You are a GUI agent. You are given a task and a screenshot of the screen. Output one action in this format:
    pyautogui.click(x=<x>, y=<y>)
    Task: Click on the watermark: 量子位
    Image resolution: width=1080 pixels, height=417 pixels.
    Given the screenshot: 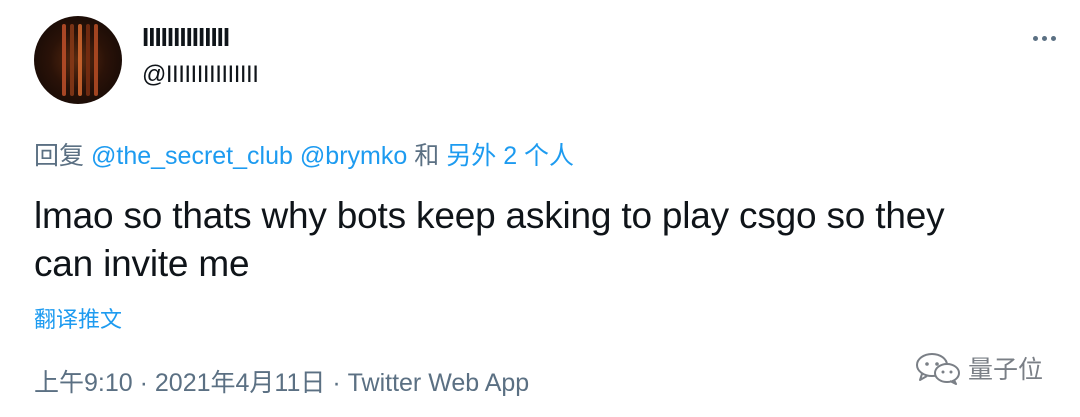 What is the action you would take?
    pyautogui.click(x=978, y=368)
    